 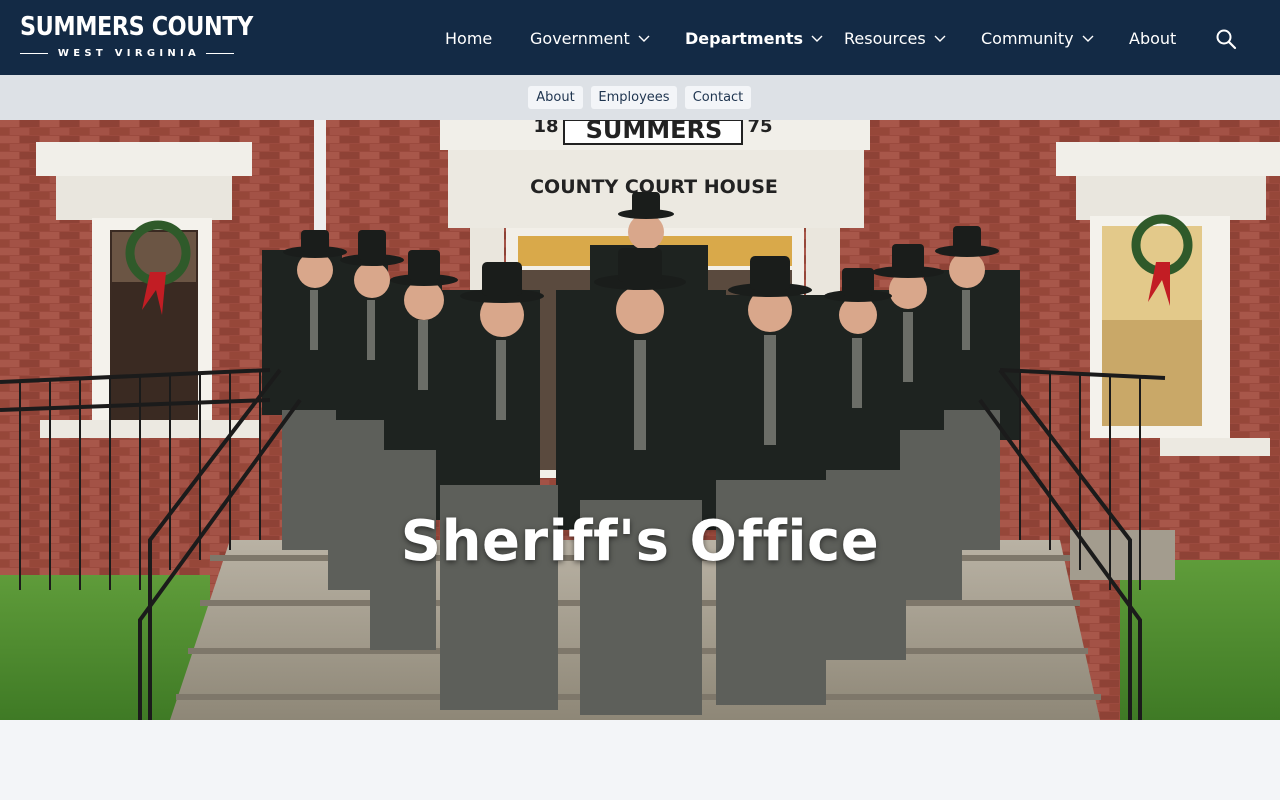 I want to click on logo-subtitle: WEST VIRGINIA, so click(x=129, y=53).